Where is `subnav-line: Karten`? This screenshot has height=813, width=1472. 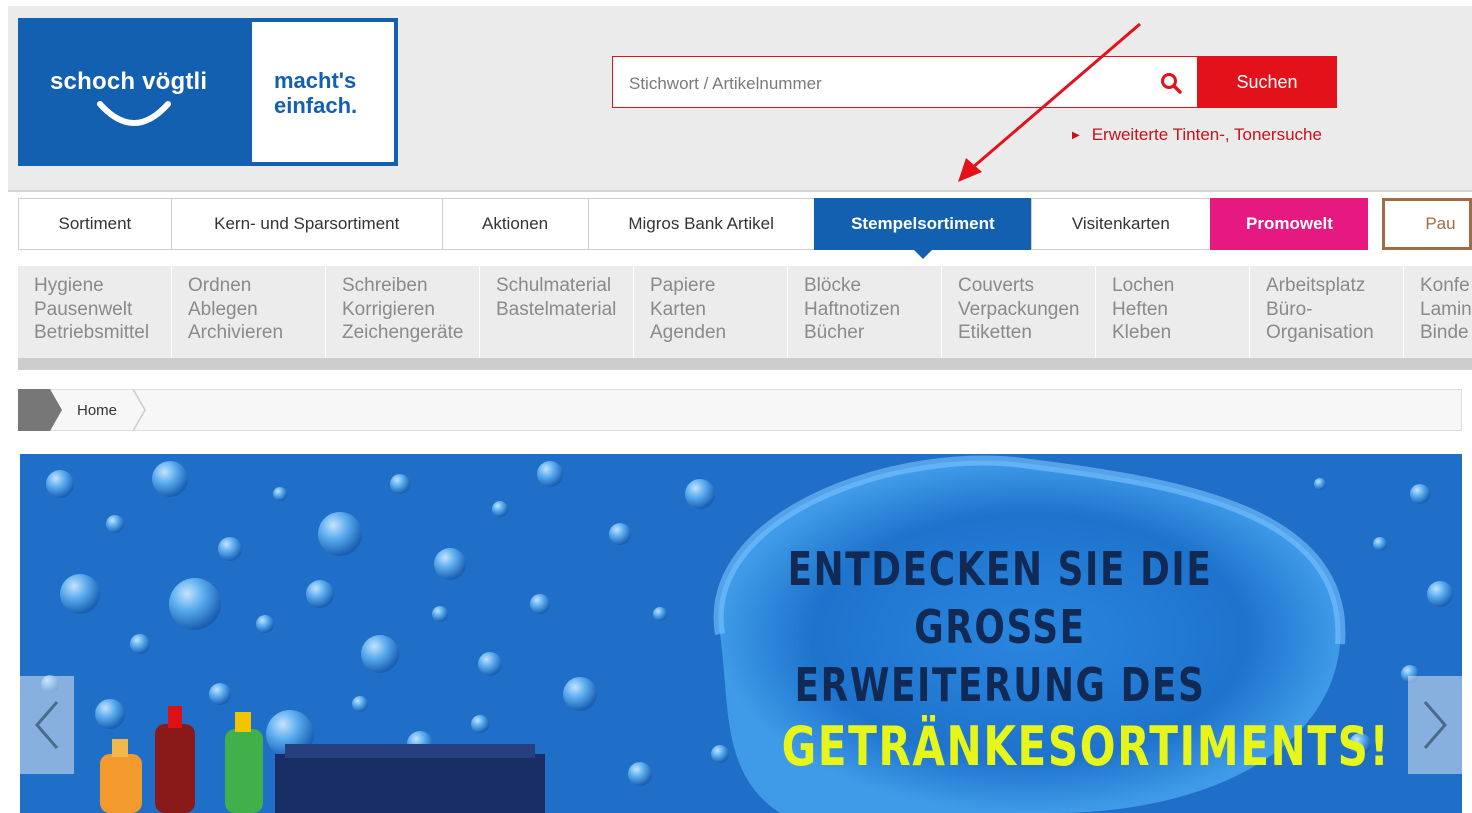 subnav-line: Karten is located at coordinates (678, 309).